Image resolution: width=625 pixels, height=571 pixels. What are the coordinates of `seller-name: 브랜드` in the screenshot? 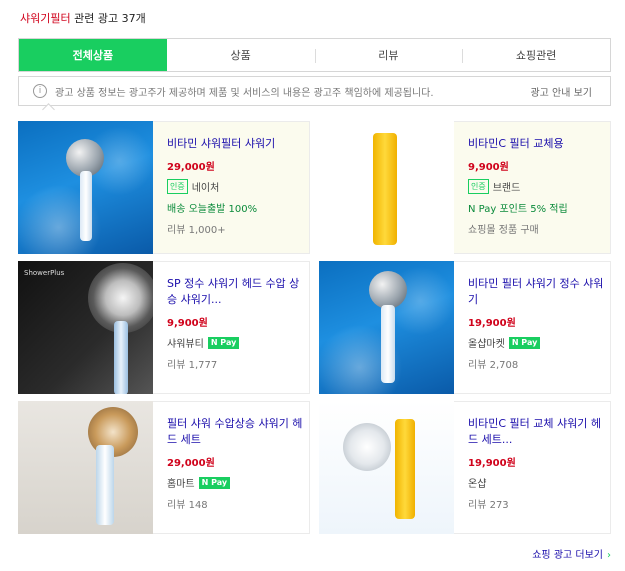 It's located at (507, 186).